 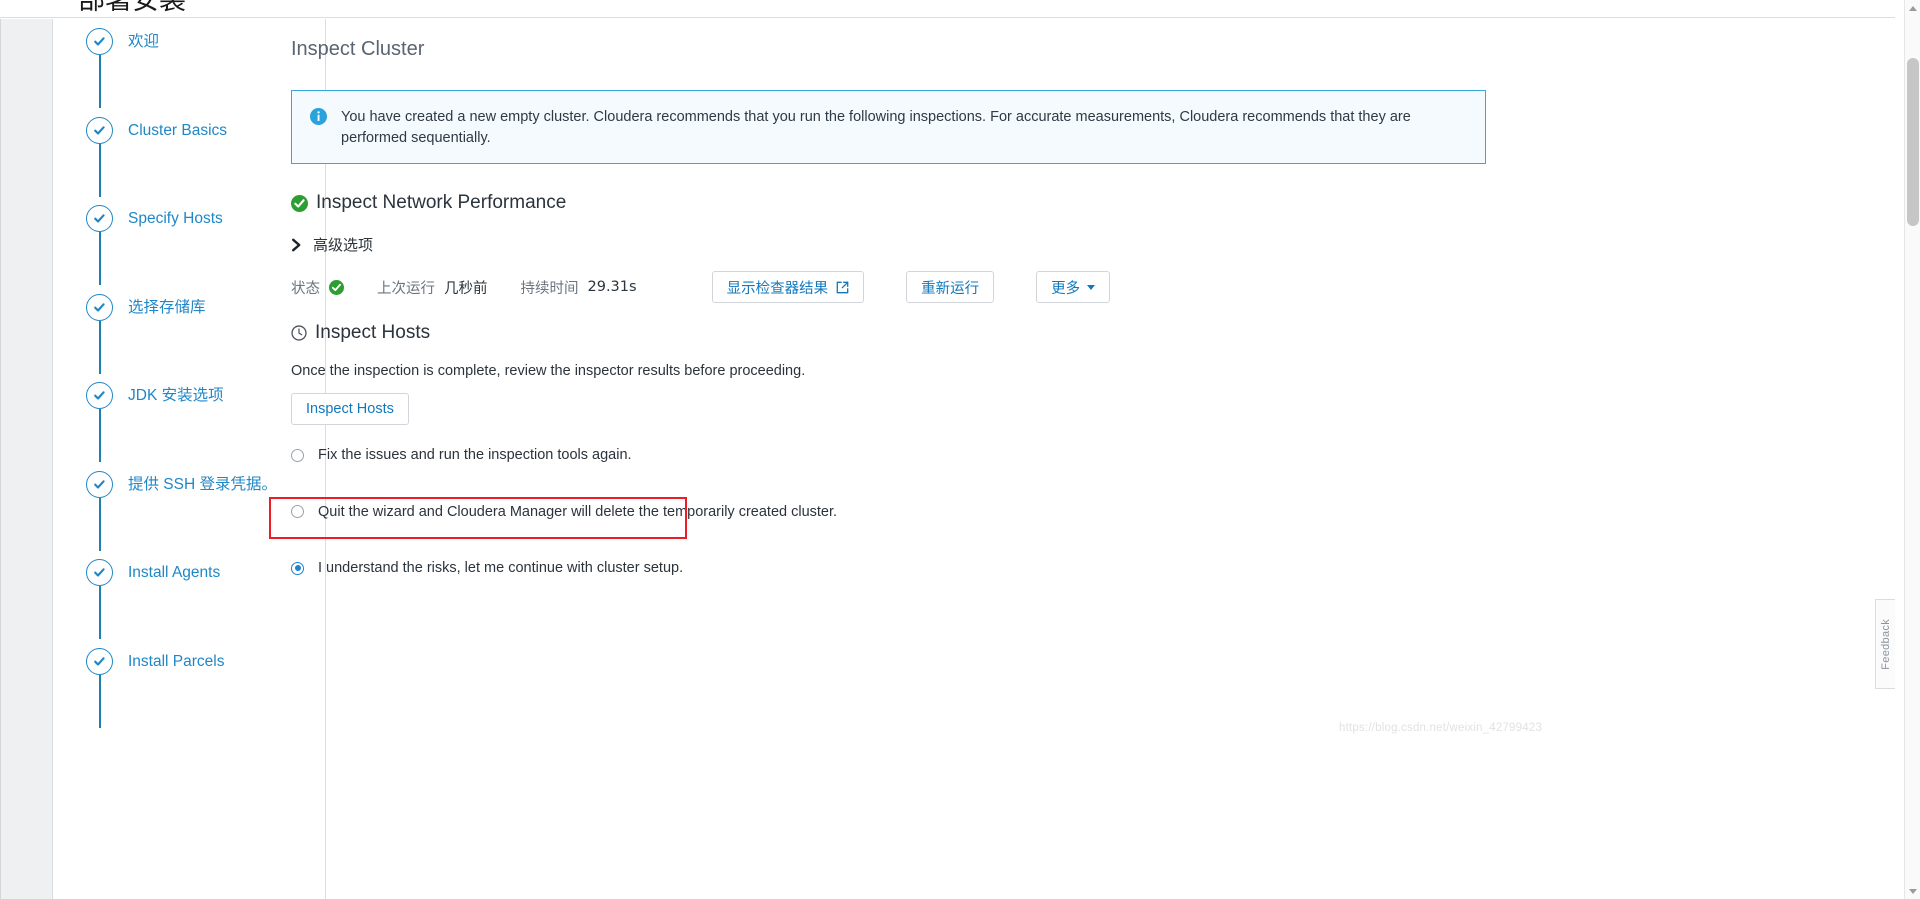 I want to click on last-run-key-label: 上次运行, so click(x=406, y=288).